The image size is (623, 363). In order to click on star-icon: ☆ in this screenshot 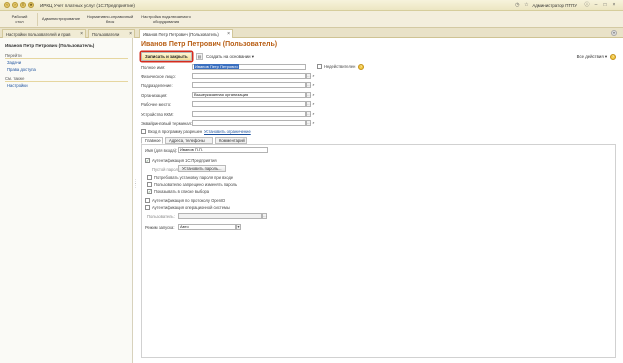, I will do `click(526, 5)`.